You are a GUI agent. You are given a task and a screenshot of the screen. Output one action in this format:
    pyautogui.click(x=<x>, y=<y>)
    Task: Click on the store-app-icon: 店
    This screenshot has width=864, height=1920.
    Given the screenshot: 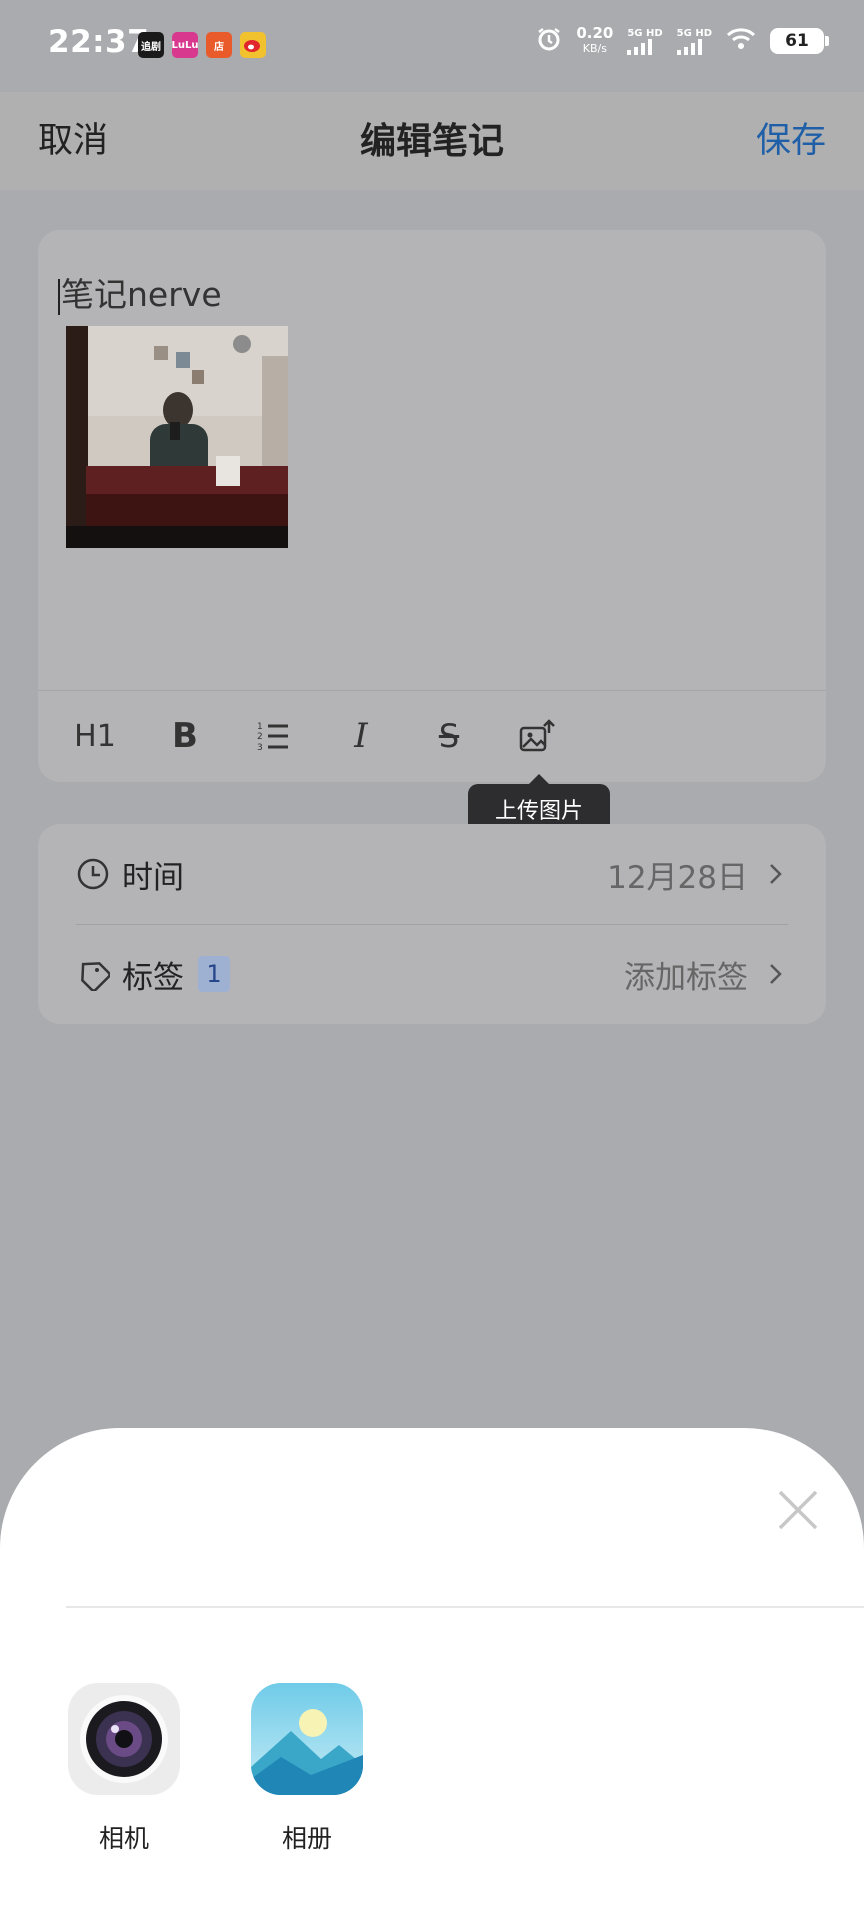 What is the action you would take?
    pyautogui.click(x=219, y=45)
    